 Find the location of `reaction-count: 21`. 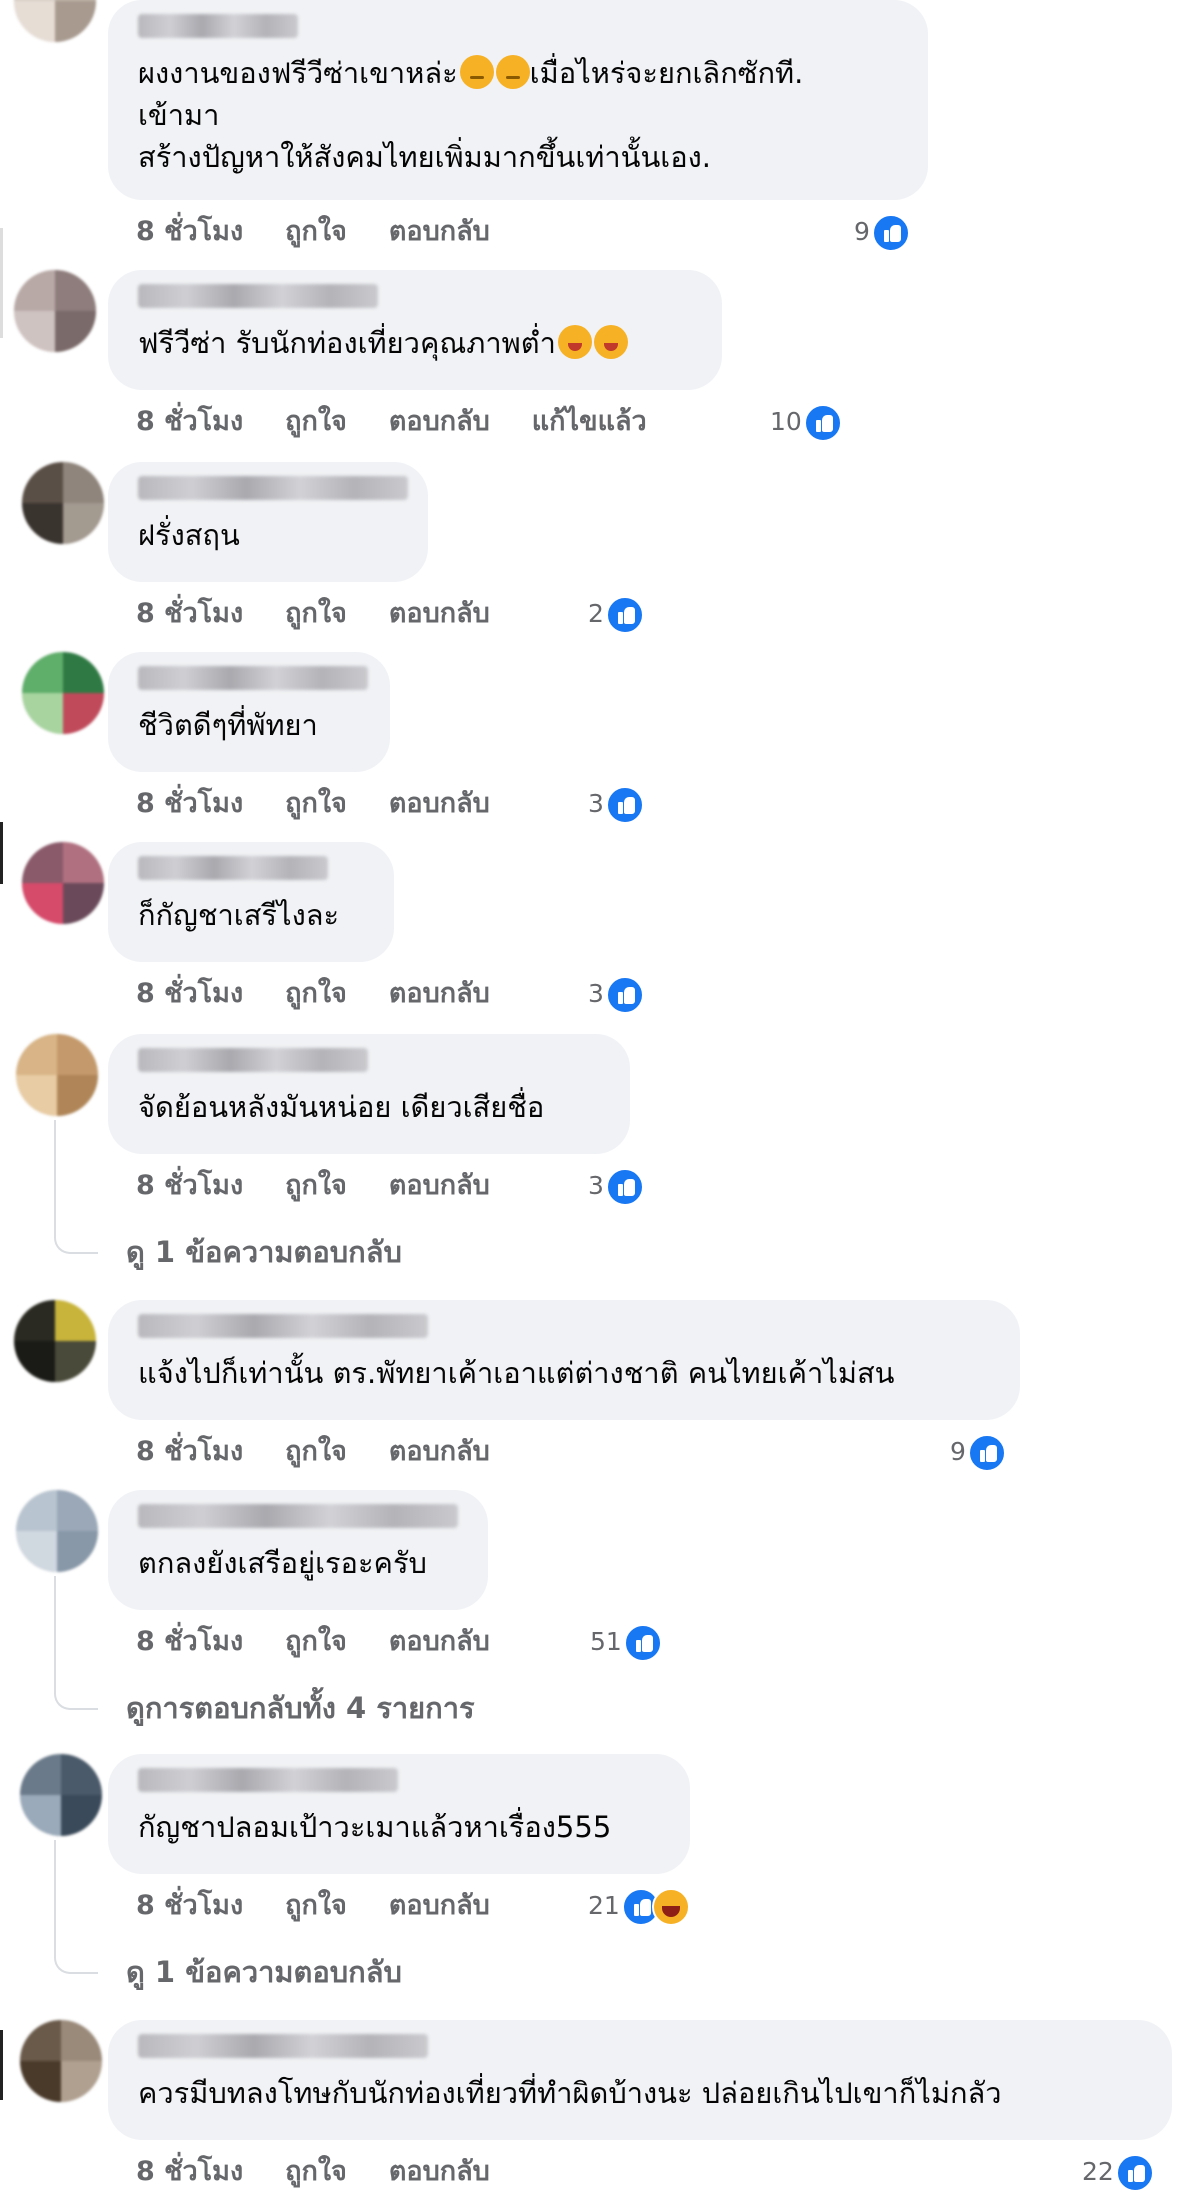

reaction-count: 21 is located at coordinates (604, 1905).